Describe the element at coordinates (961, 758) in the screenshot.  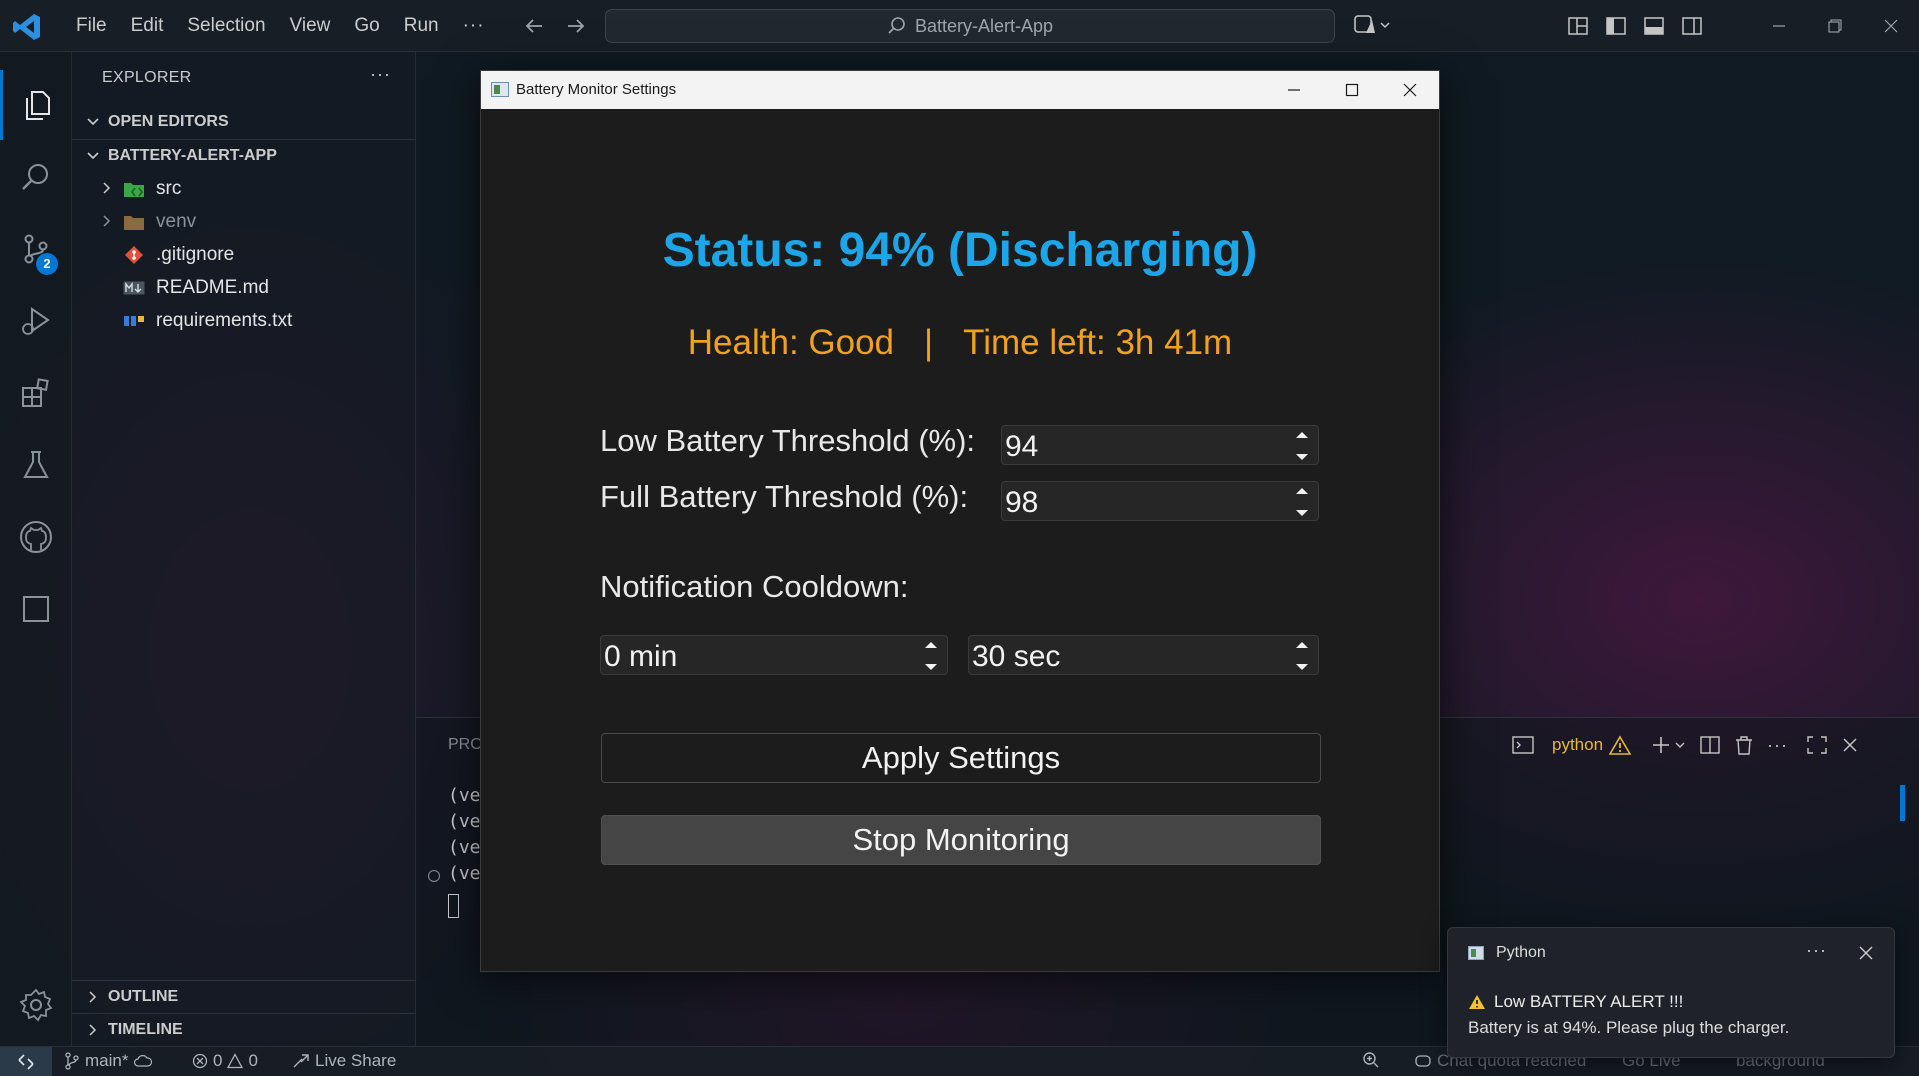
I see `apply-settings-button: Apply Settings` at that location.